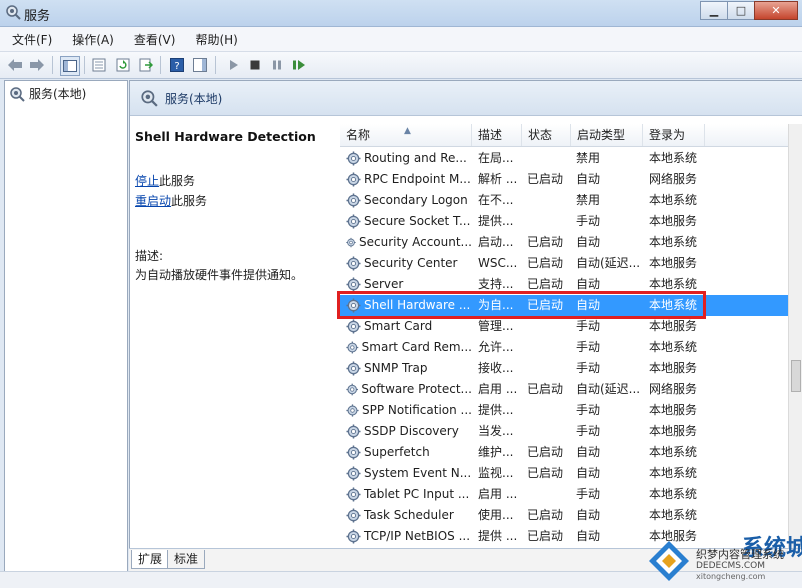  Describe the element at coordinates (549, 347) in the screenshot. I see `service-status` at that location.